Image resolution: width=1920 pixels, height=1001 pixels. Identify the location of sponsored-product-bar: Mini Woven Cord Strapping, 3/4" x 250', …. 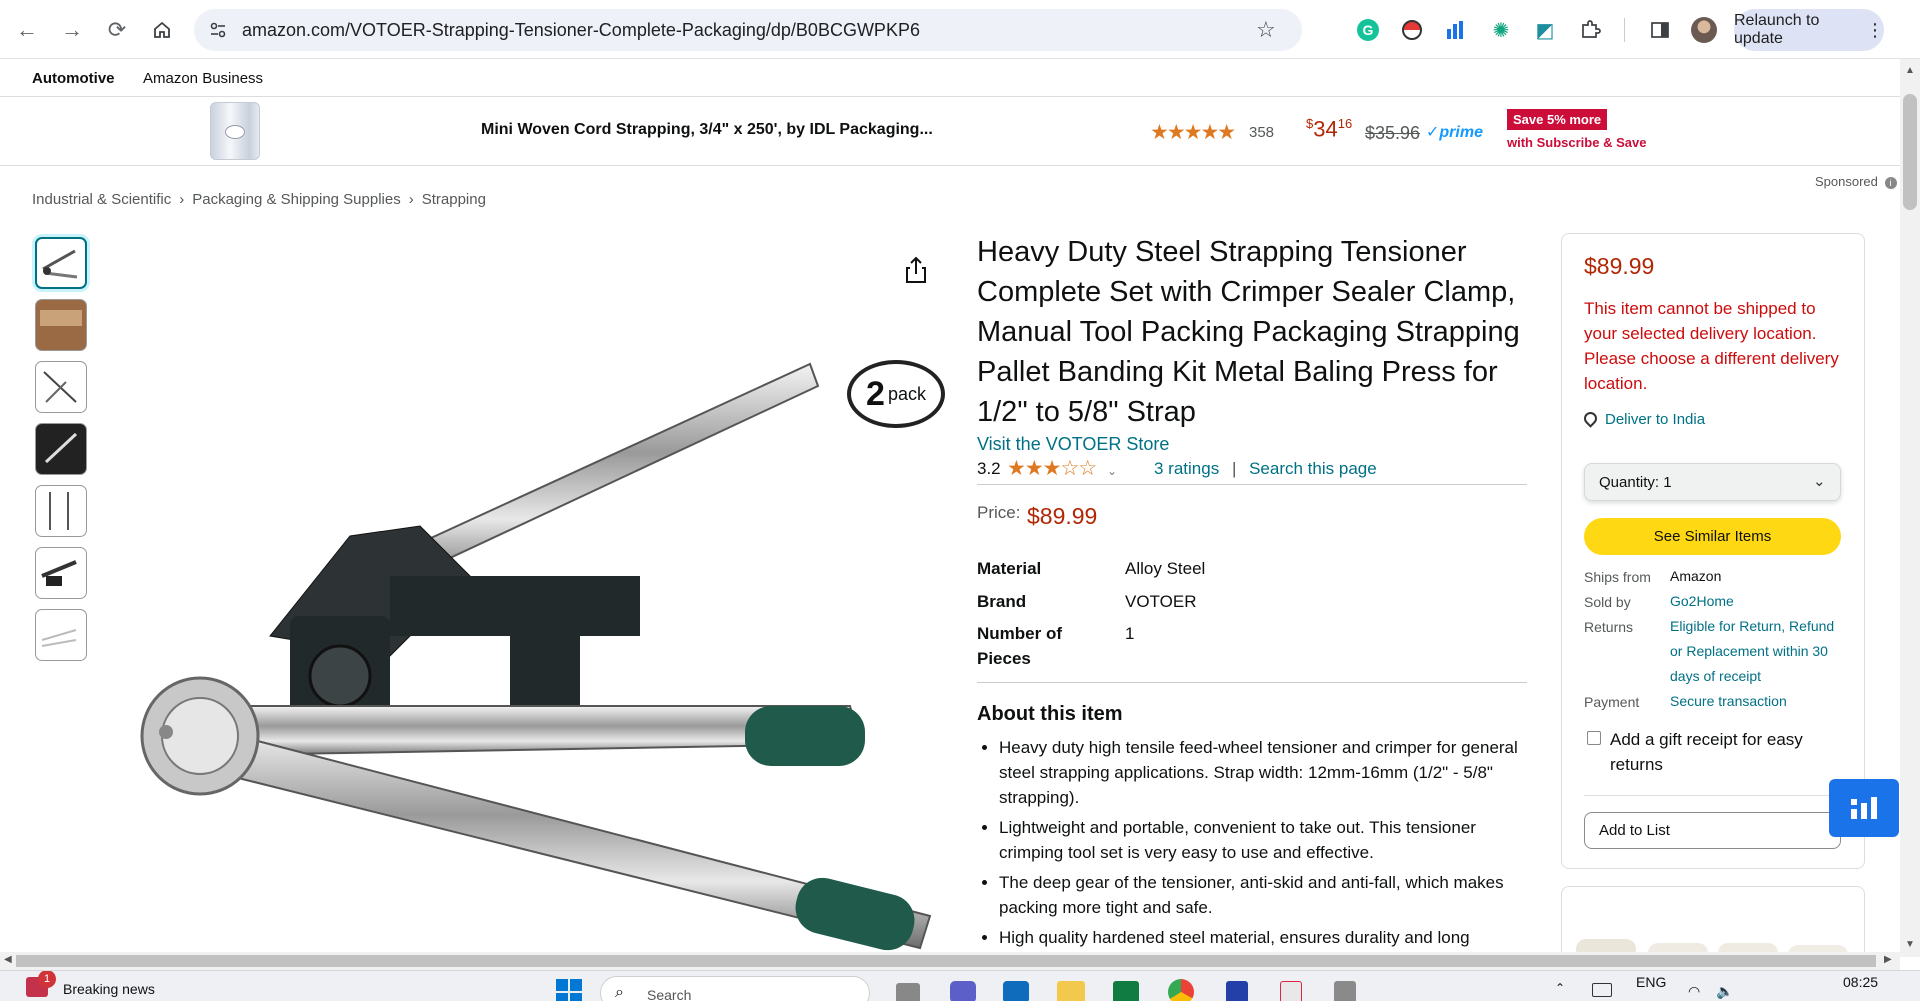
(950, 132).